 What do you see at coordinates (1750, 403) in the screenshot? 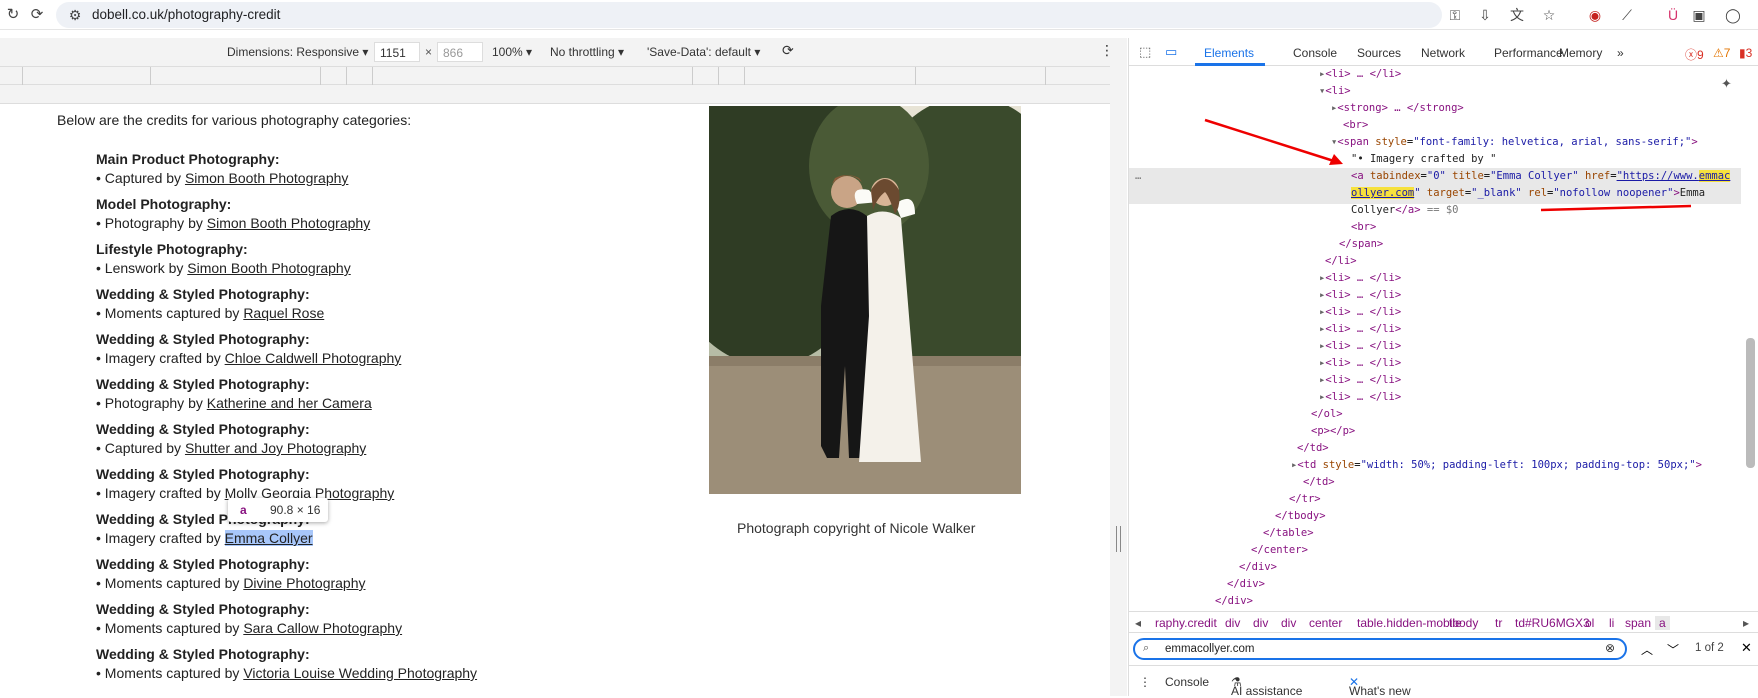
I see `dom-tree-scrollbar` at bounding box center [1750, 403].